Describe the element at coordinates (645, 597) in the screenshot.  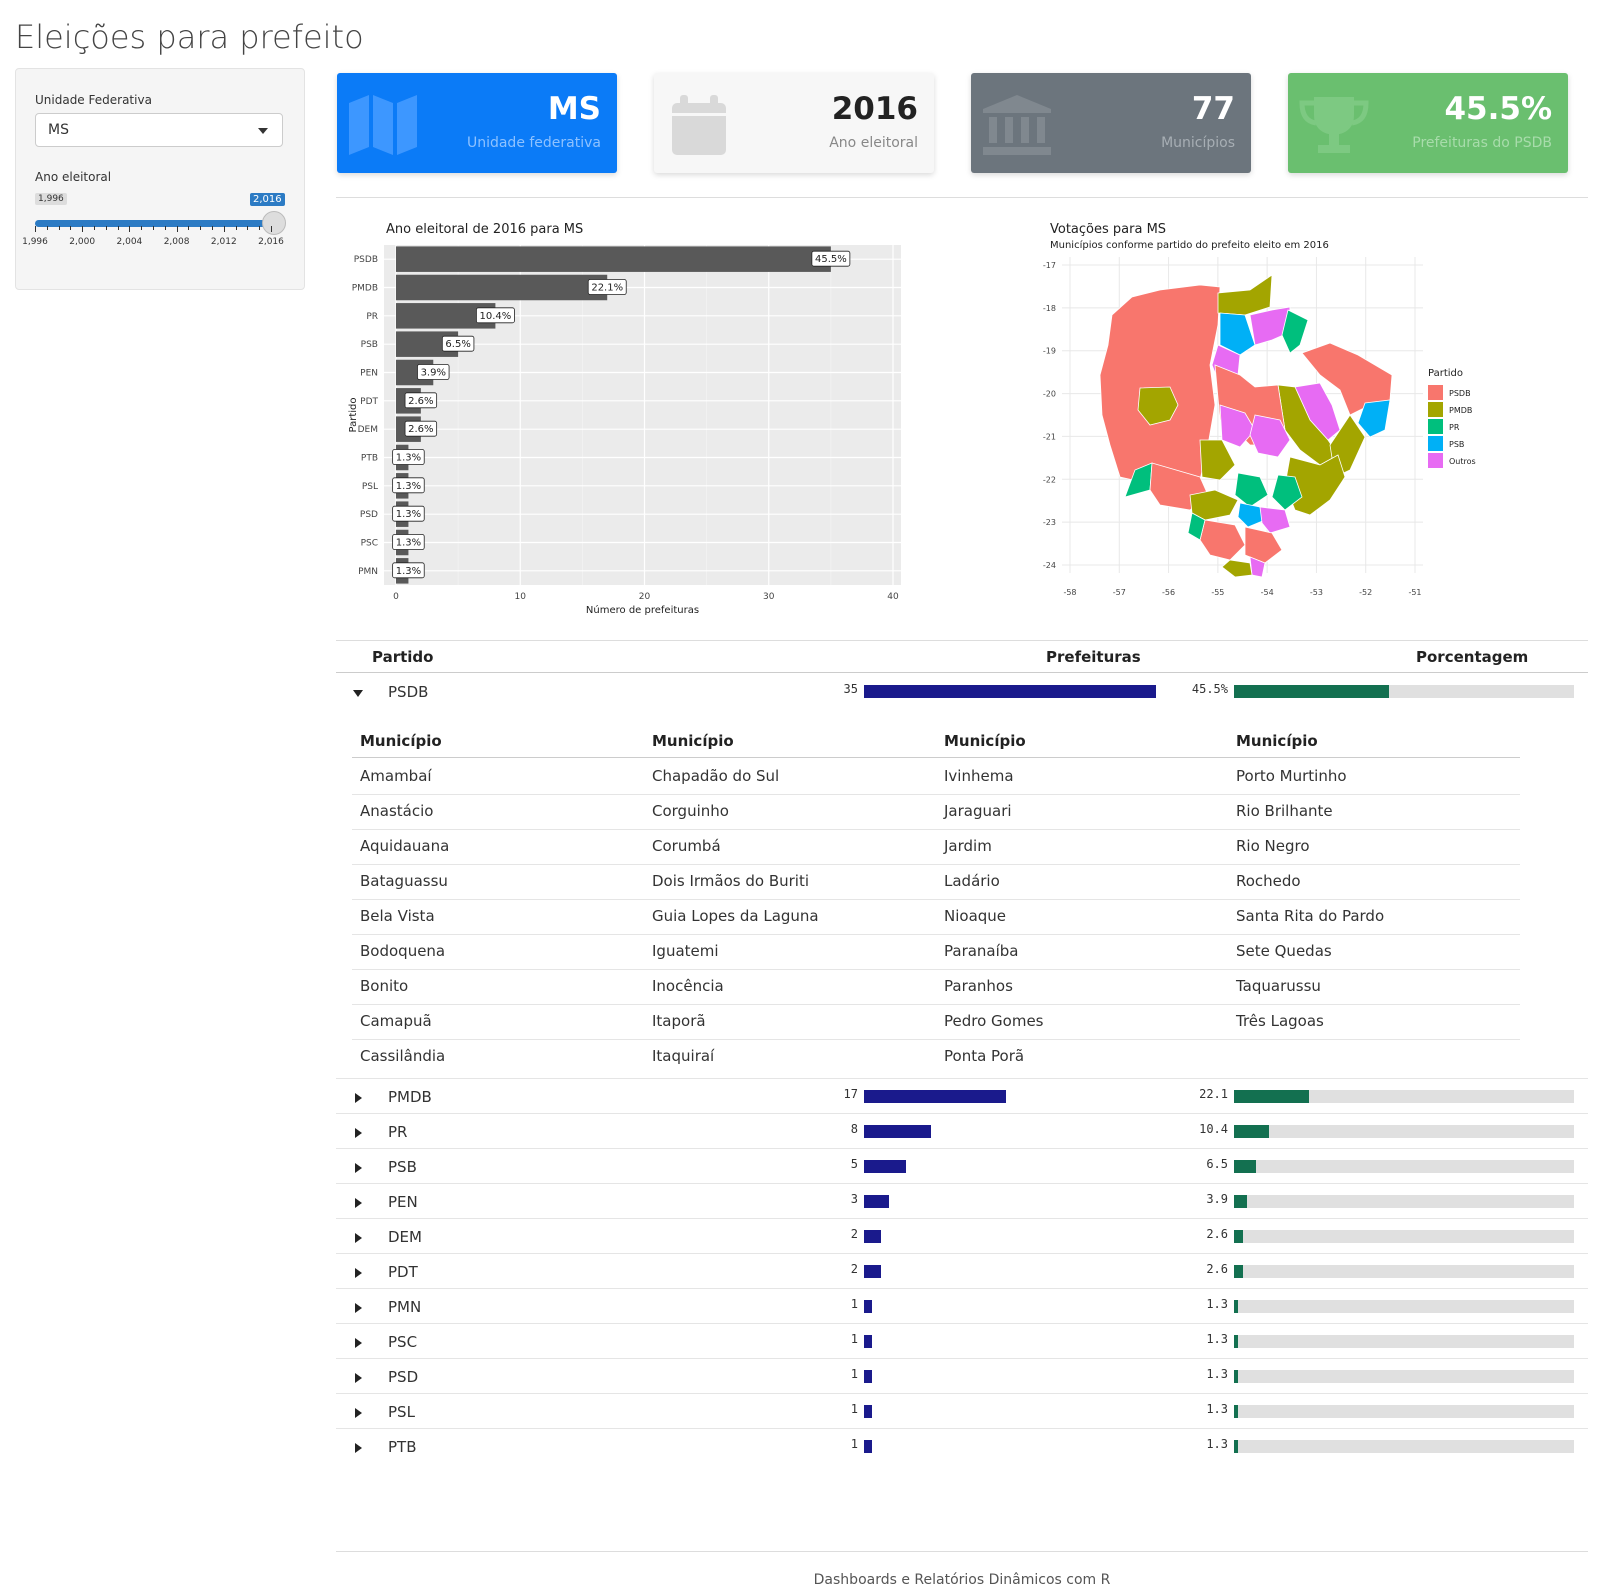
I see `x-tick-label: 20` at that location.